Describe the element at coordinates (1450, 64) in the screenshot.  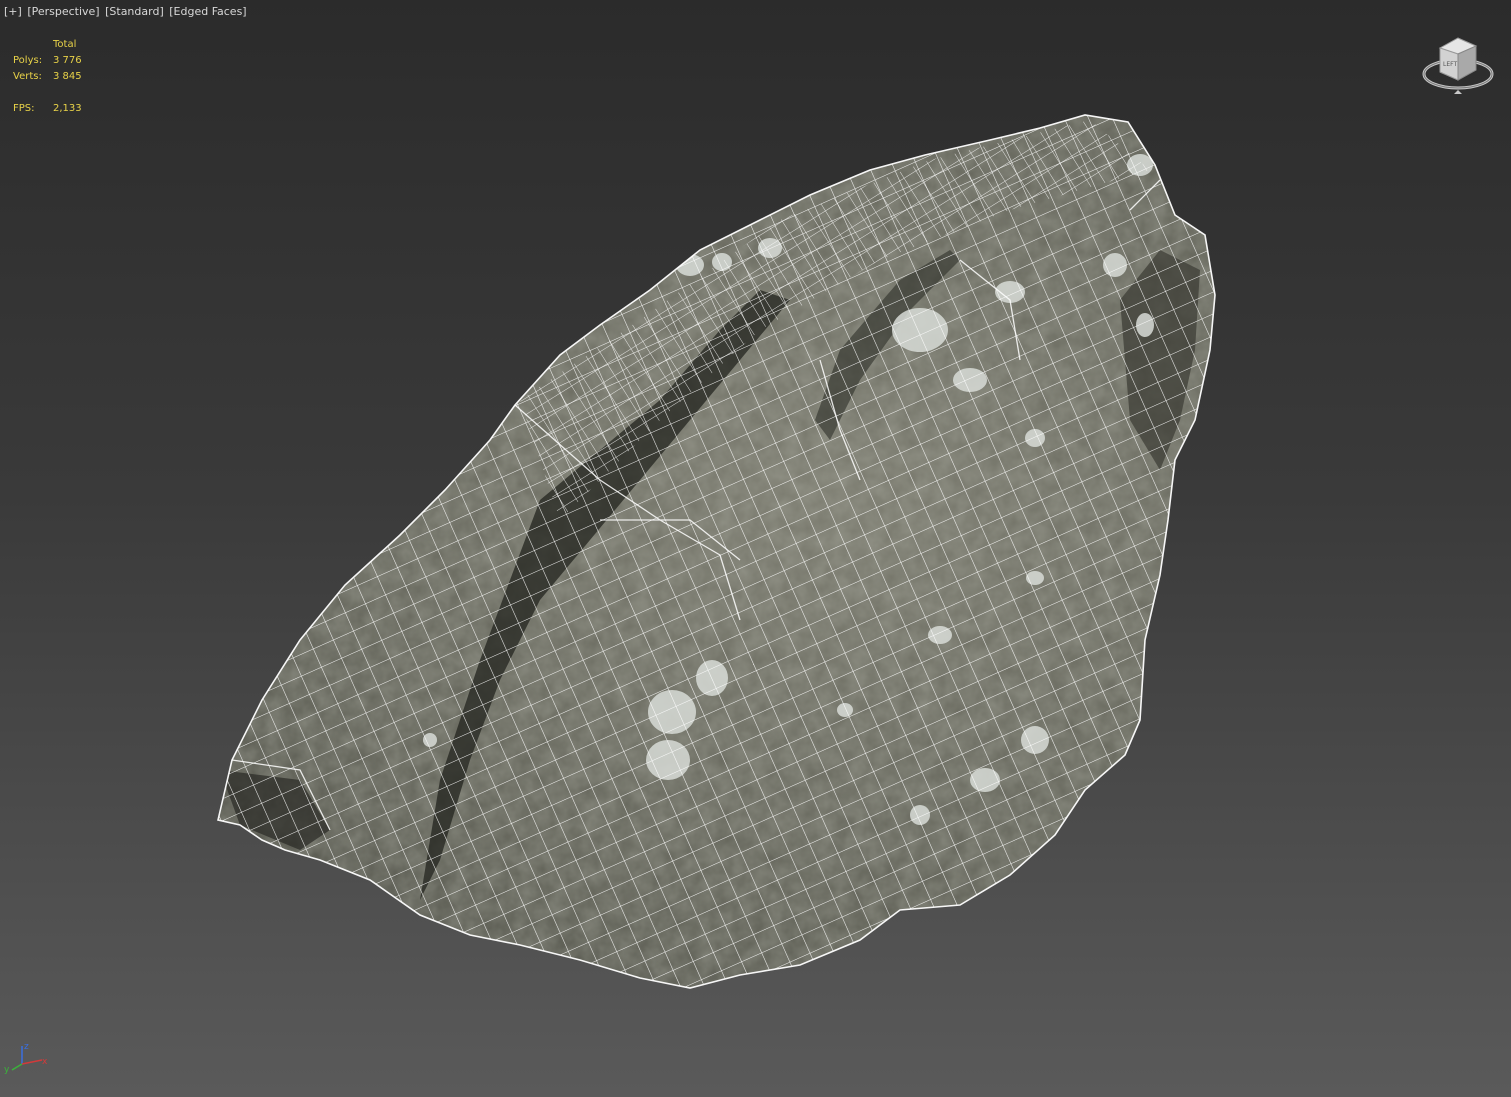
I see `viewcube-face-label: LEFT` at that location.